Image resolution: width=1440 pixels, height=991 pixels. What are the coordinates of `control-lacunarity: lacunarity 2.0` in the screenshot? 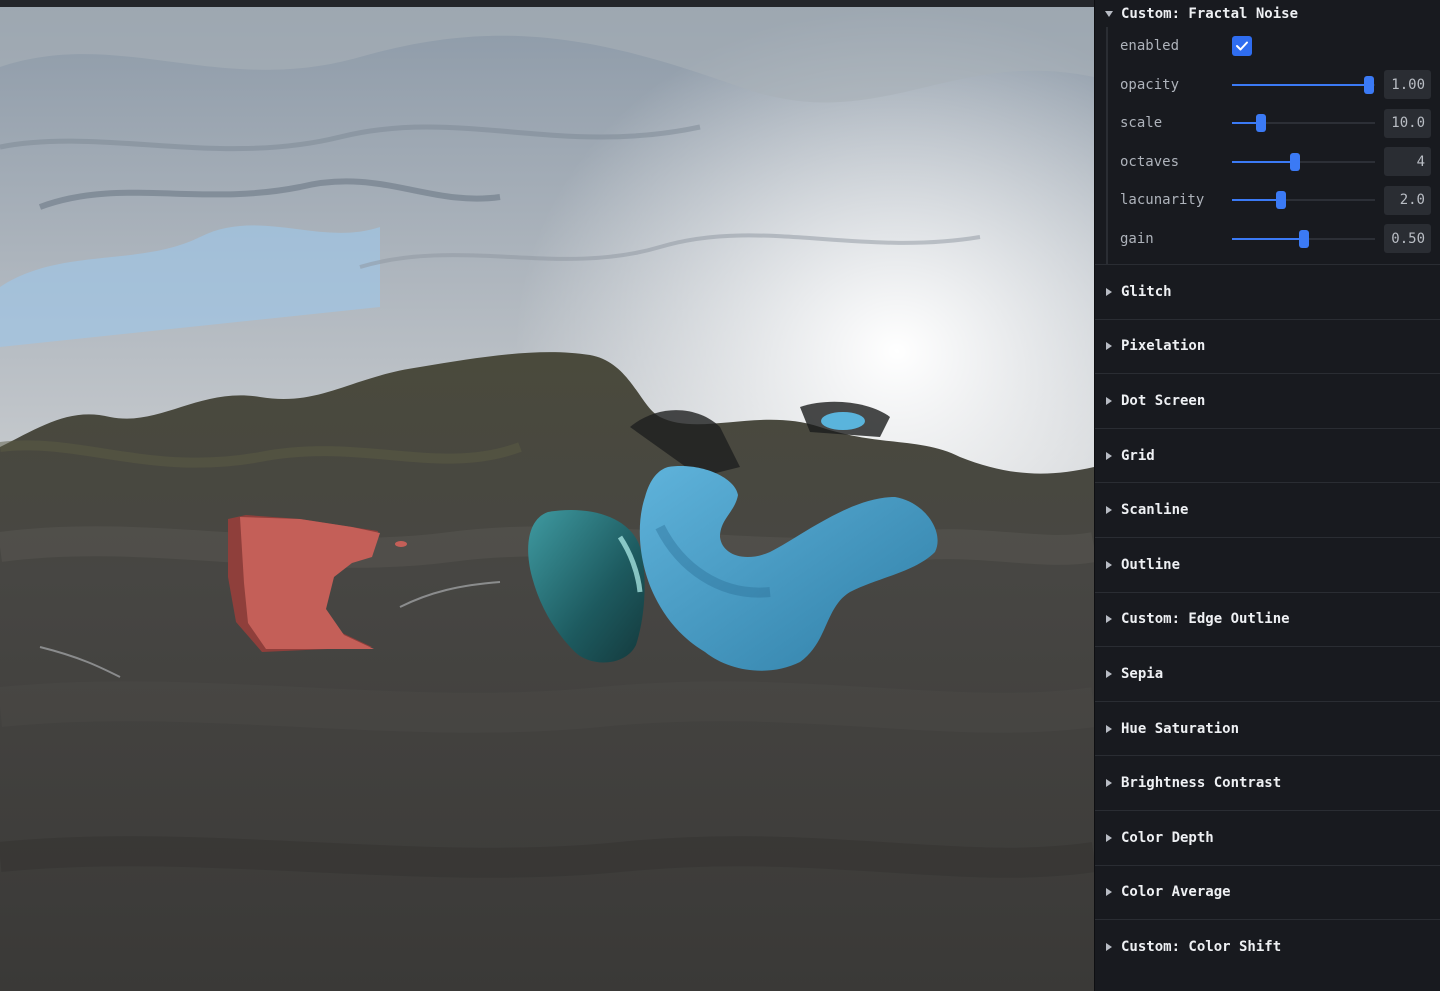 It's located at (1274, 200).